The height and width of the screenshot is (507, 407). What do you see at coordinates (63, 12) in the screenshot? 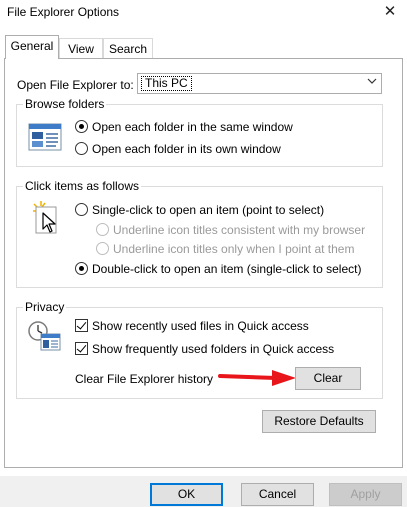
I see `window-title: File Explorer Options` at bounding box center [63, 12].